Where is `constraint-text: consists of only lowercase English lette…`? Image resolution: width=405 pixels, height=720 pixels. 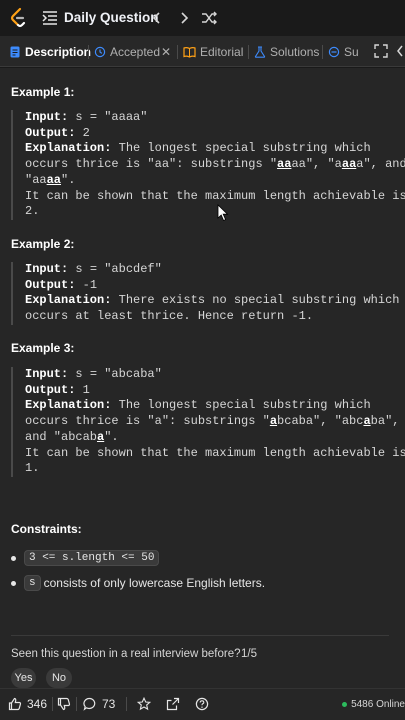 constraint-text: consists of only lowercase English lette… is located at coordinates (154, 583).